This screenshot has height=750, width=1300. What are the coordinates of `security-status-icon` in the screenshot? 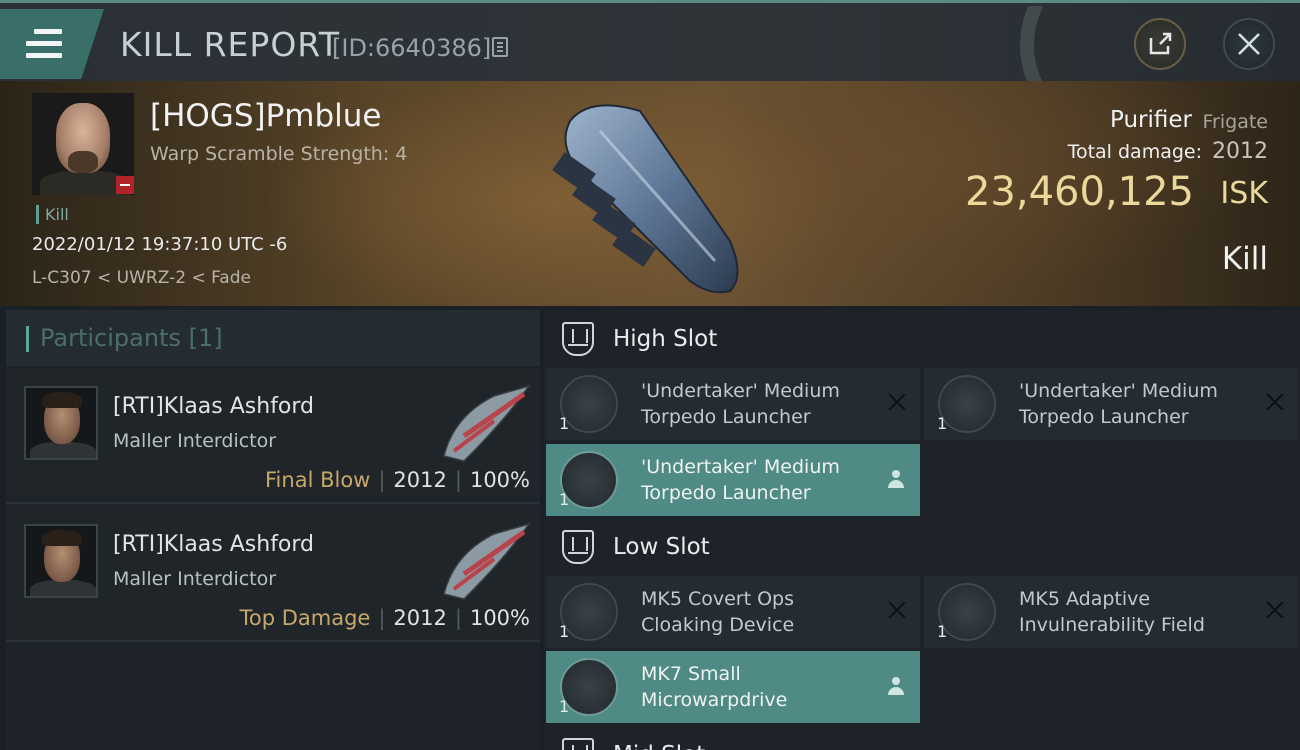 It's located at (125, 185).